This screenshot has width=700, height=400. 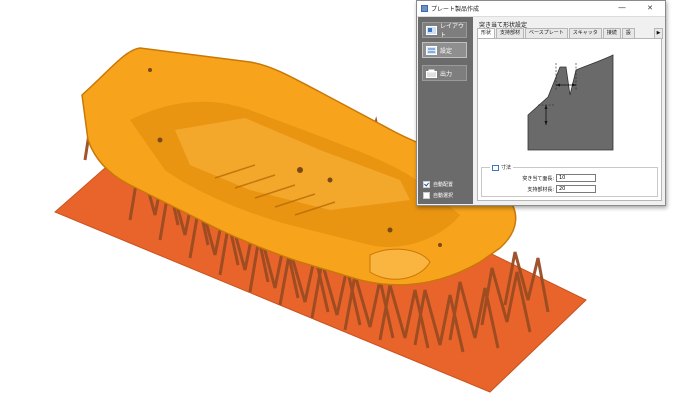 I want to click on auto-select-checkbox: 自動選択, so click(x=438, y=195).